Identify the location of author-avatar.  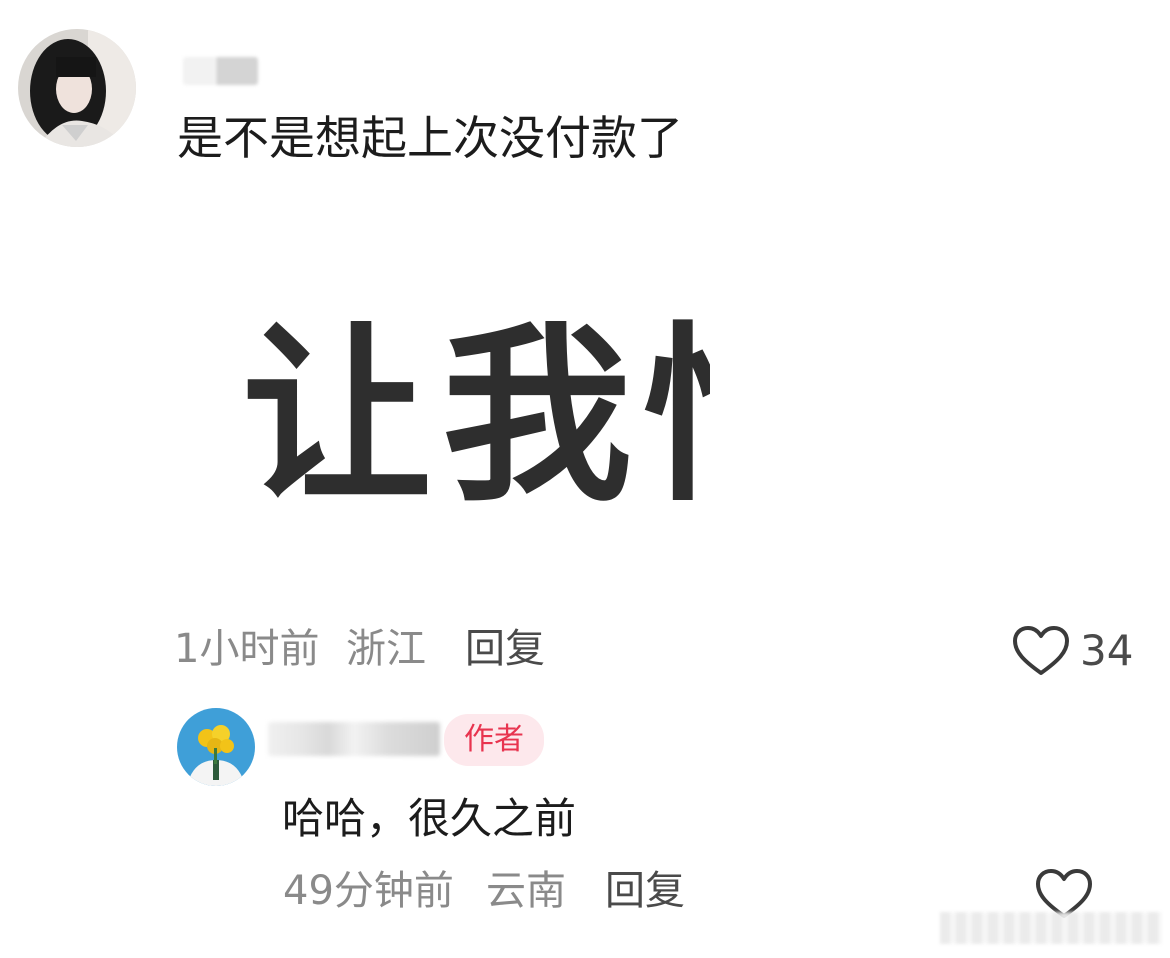
(216, 747).